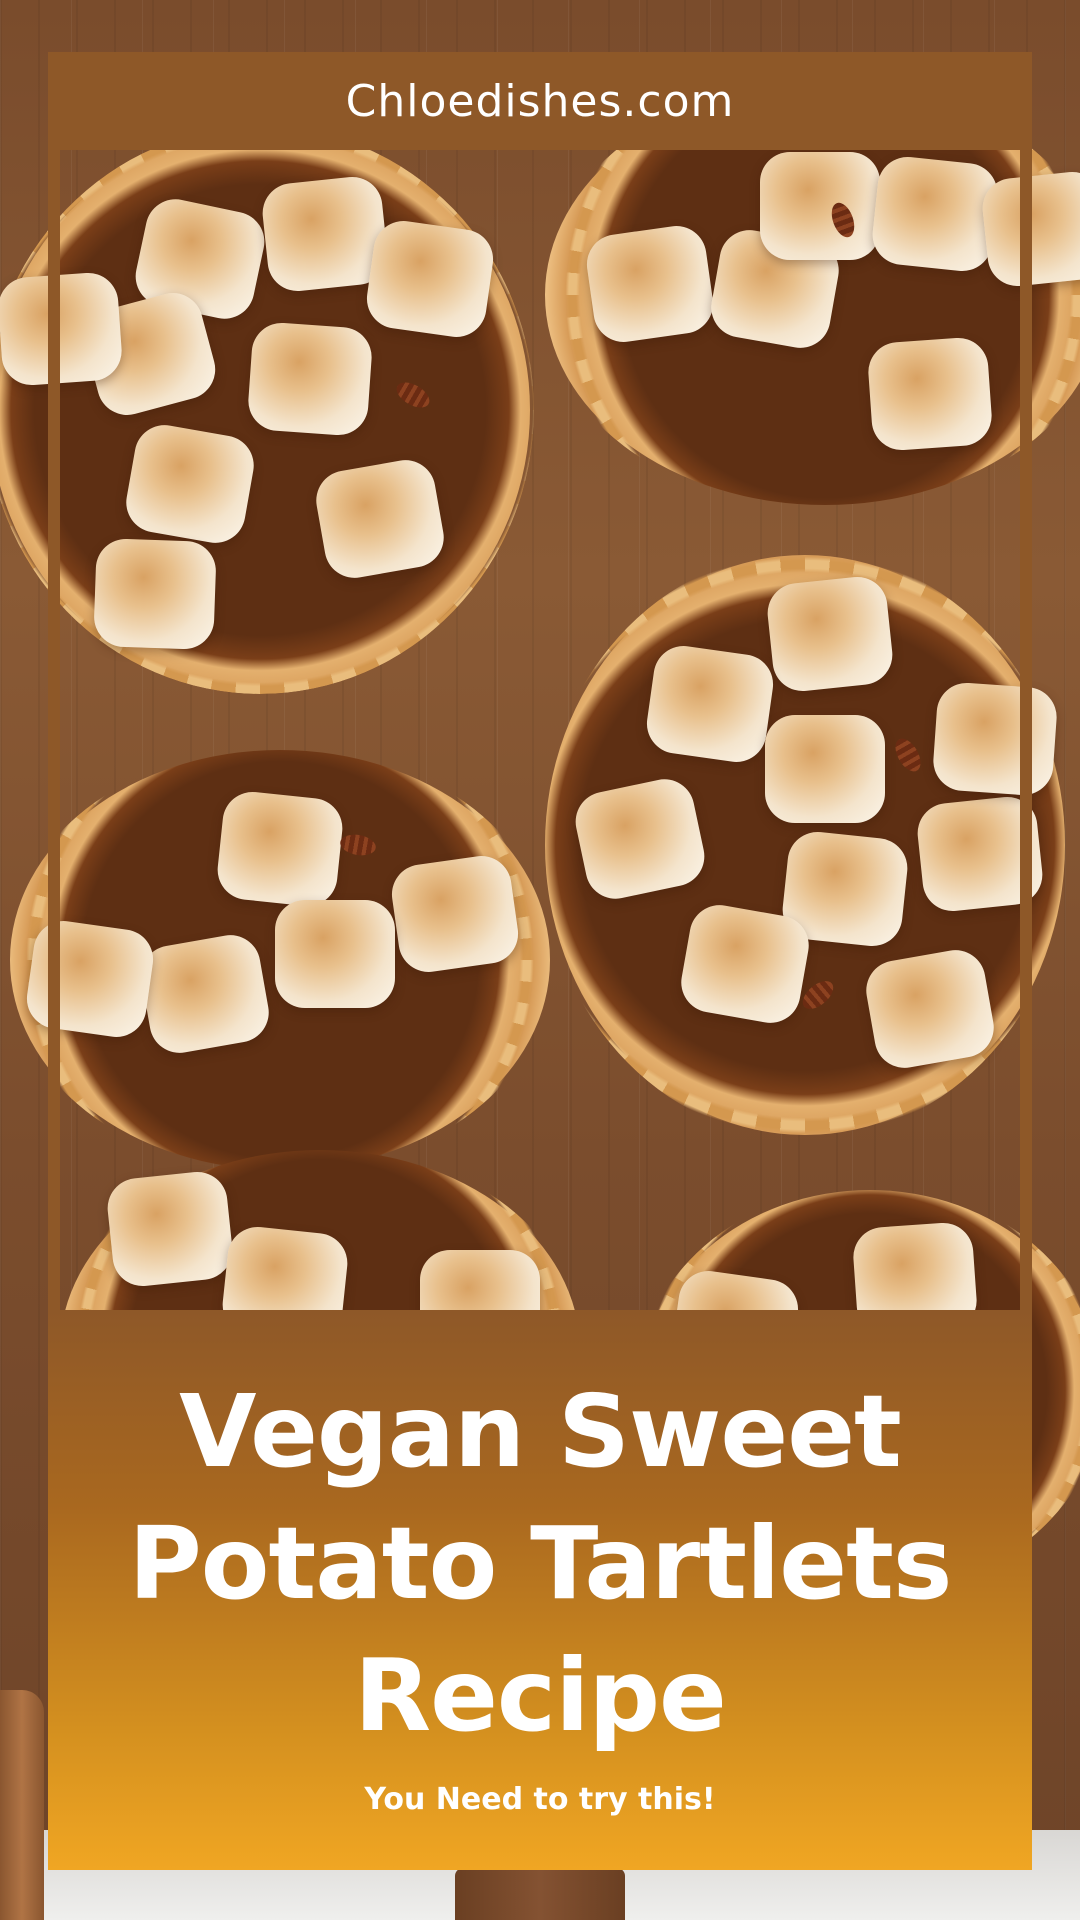 The height and width of the screenshot is (1920, 1080). I want to click on frame-border-left, so click(54, 730).